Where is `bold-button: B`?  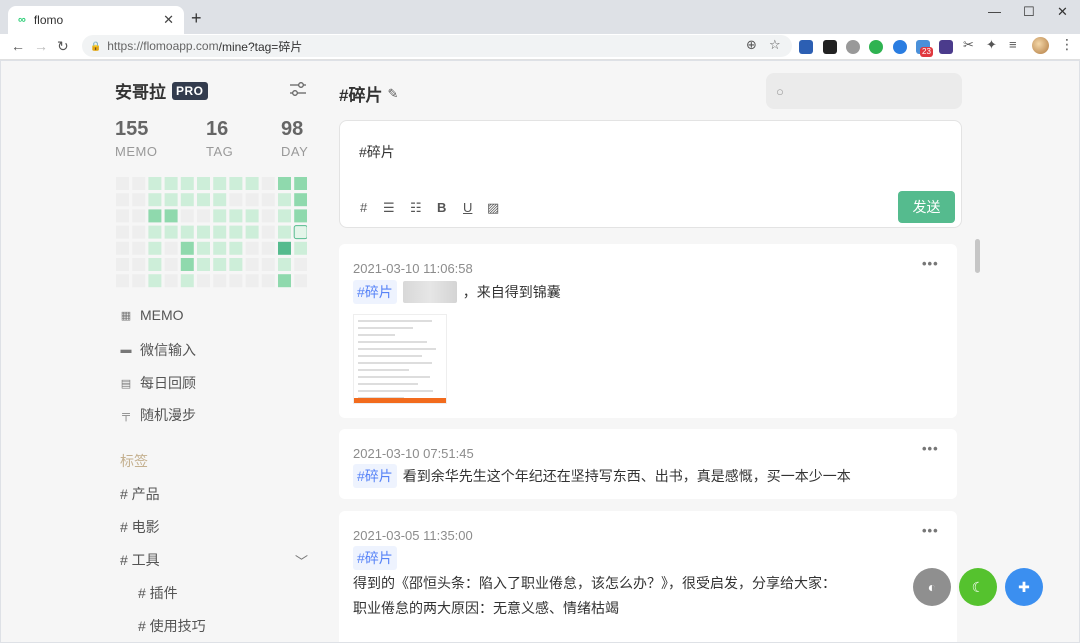
bold-button: B is located at coordinates (441, 207).